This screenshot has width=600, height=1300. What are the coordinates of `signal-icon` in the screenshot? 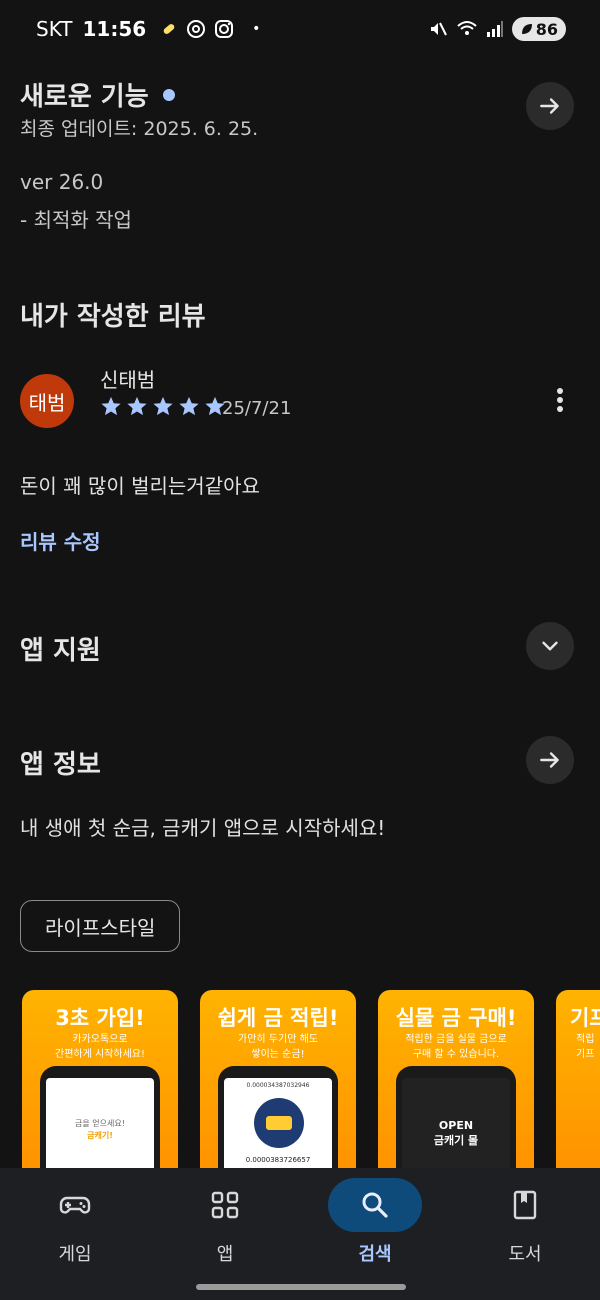 It's located at (494, 29).